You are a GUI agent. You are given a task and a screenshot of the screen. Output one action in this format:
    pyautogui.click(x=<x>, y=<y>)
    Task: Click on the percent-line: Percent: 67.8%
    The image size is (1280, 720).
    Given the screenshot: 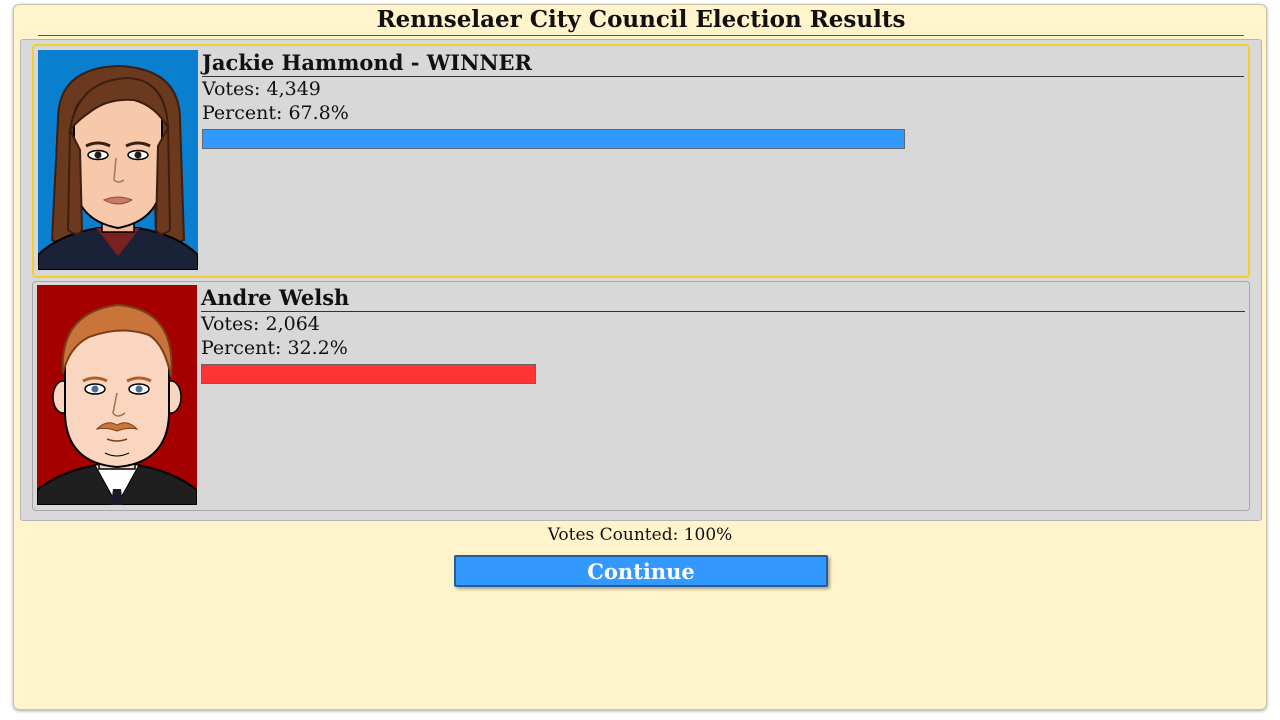 What is the action you would take?
    pyautogui.click(x=723, y=113)
    